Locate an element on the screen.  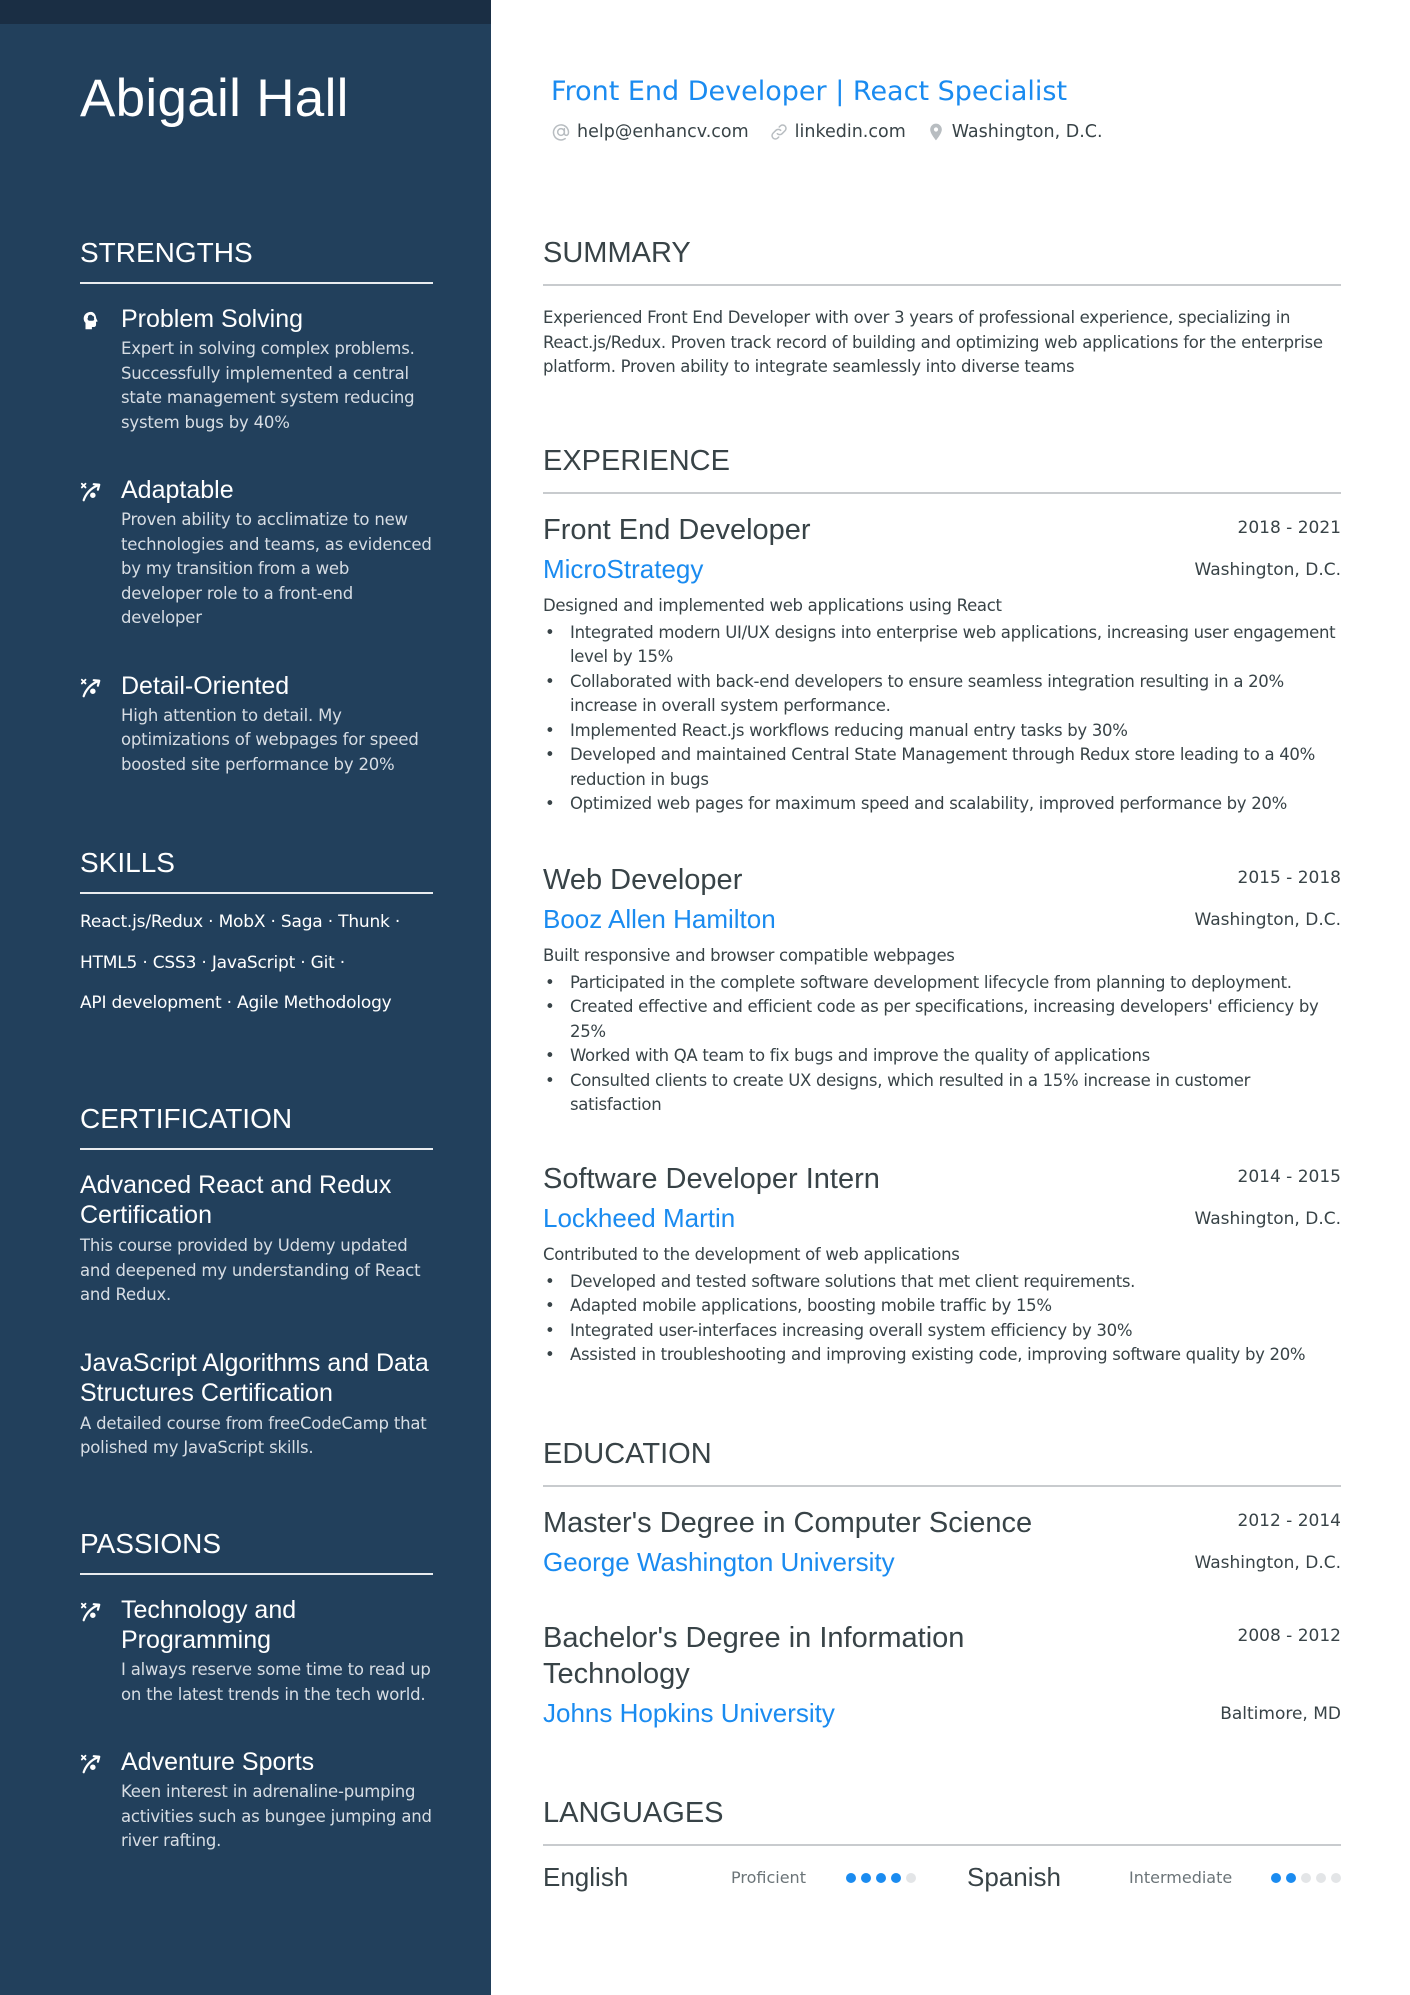
skills-line: React.js/Redux · MobX · Saga · Thunk · is located at coordinates (240, 922).